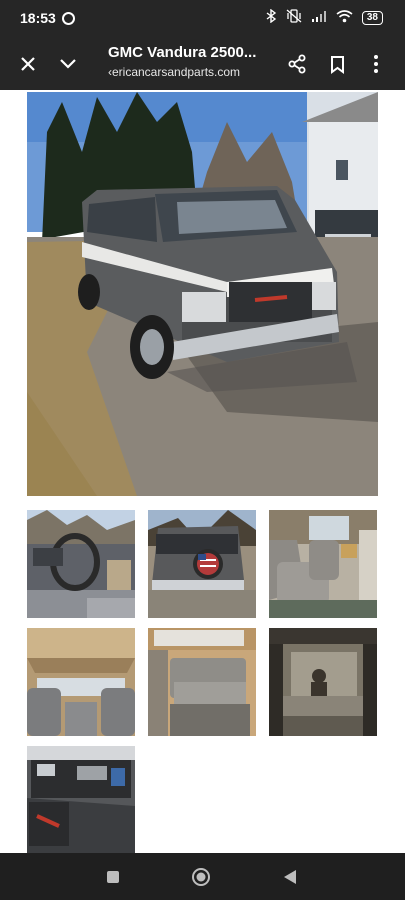  Describe the element at coordinates (344, 17) in the screenshot. I see `wifi-icon` at that location.